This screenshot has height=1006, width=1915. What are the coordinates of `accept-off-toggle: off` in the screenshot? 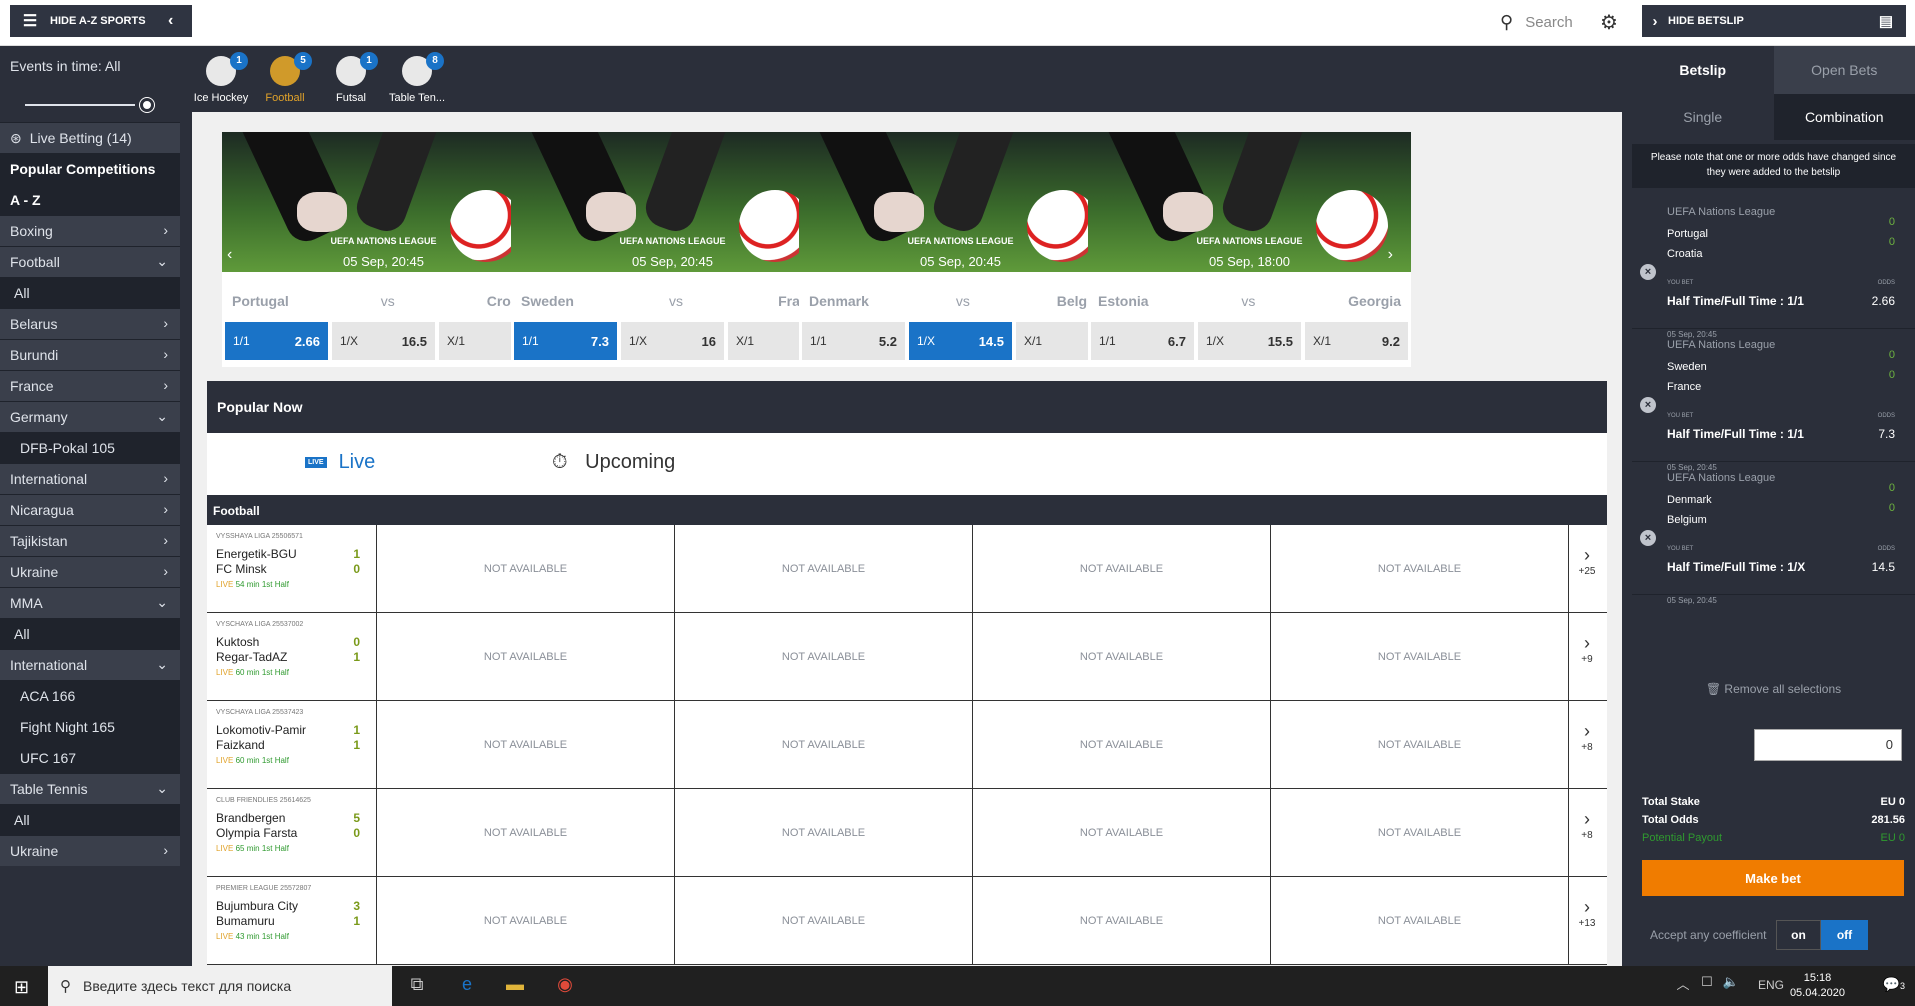 It's located at (1844, 935).